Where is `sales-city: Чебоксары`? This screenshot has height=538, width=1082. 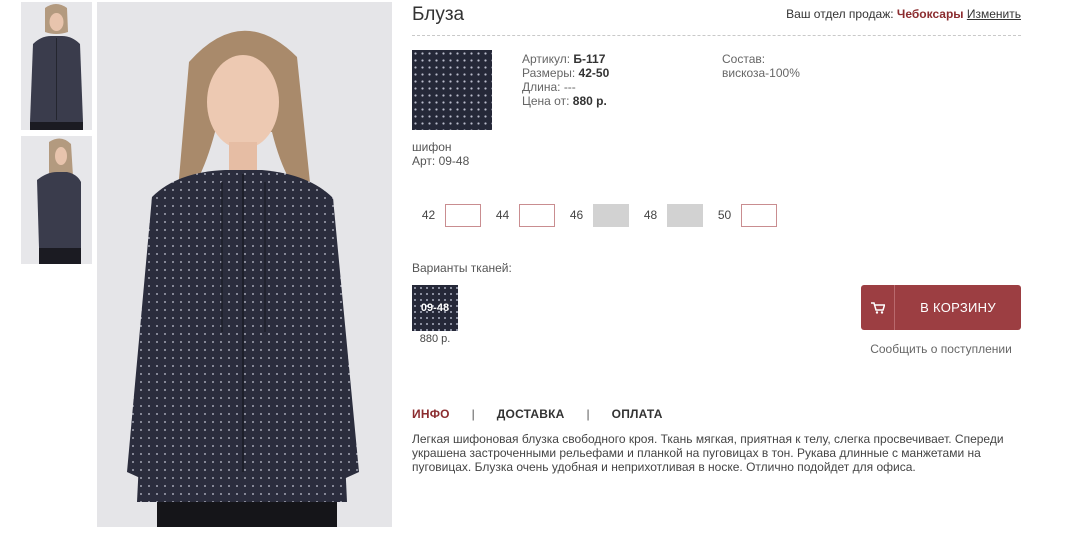
sales-city: Чебоксары is located at coordinates (930, 14).